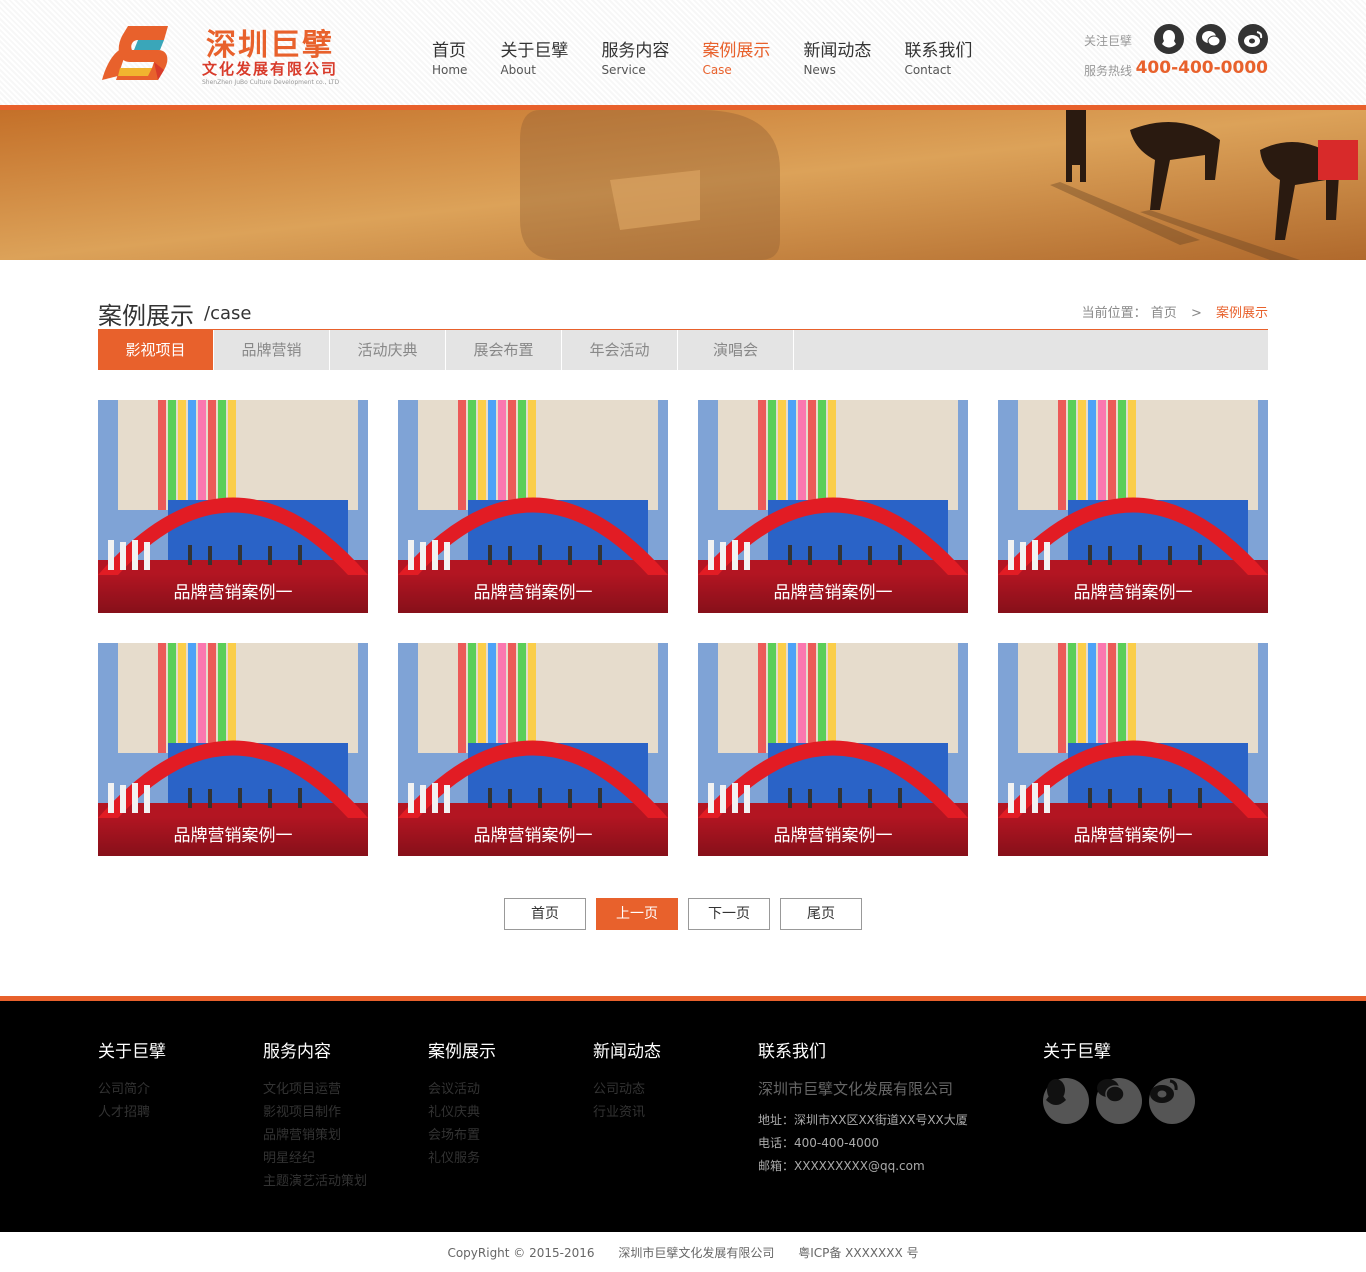 The width and height of the screenshot is (1366, 1272). I want to click on nav-news: 新闻动态 News, so click(837, 59).